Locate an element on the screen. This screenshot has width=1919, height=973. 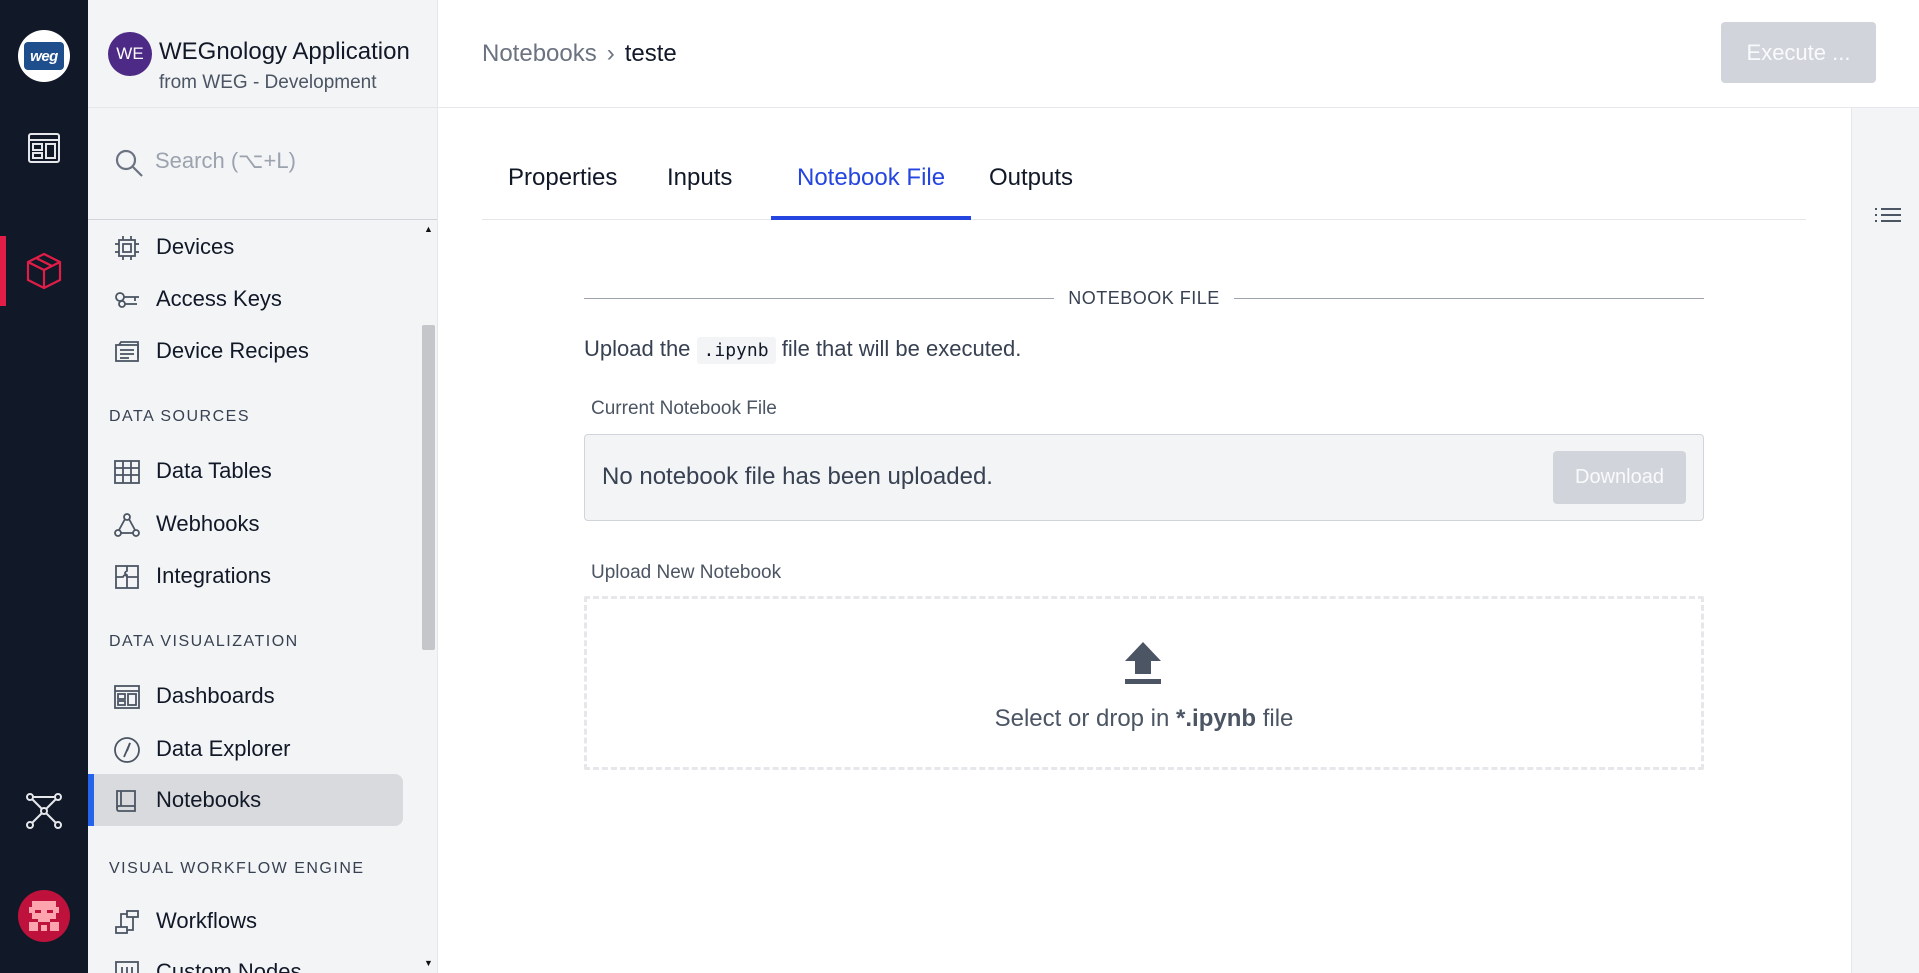
upload-notebook-label: Upload New Notebook is located at coordinates (686, 572).